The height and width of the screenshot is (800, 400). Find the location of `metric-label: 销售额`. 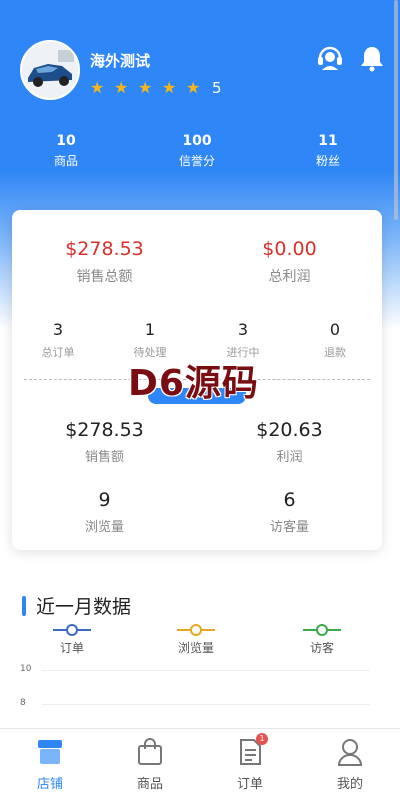

metric-label: 销售额 is located at coordinates (104, 457).